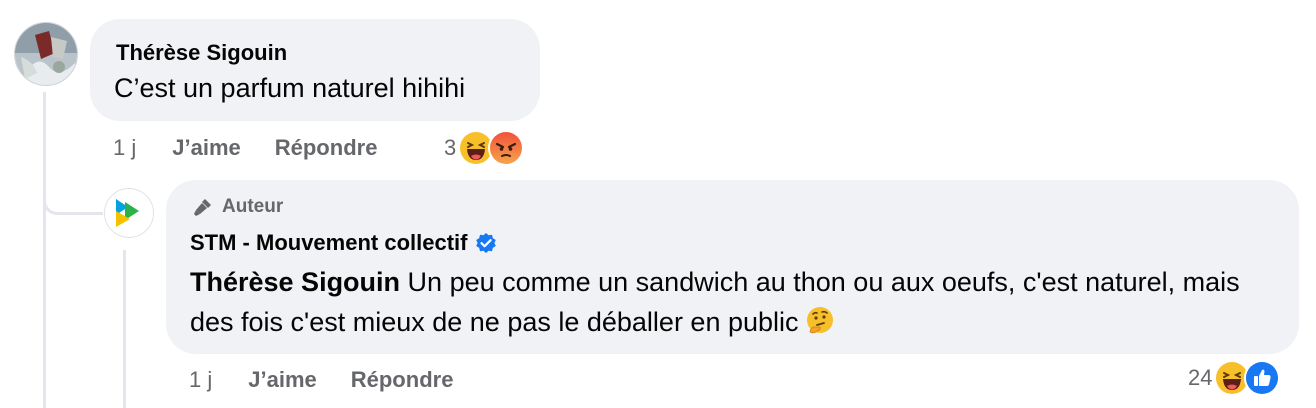 This screenshot has width=1316, height=408. What do you see at coordinates (1234, 378) in the screenshot?
I see `reaction-summary: 24` at bounding box center [1234, 378].